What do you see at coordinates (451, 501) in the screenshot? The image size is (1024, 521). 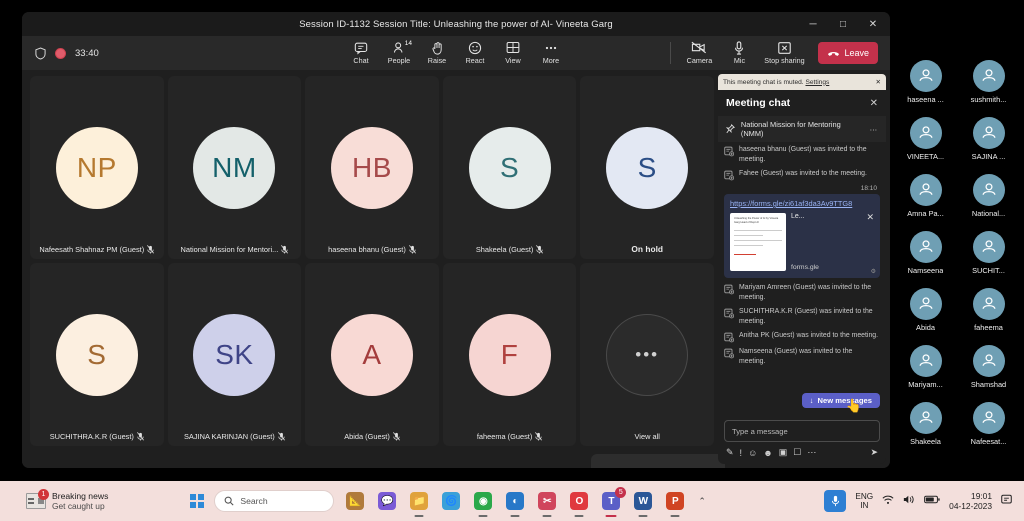 I see `edge-legacy-icon: 🌀` at bounding box center [451, 501].